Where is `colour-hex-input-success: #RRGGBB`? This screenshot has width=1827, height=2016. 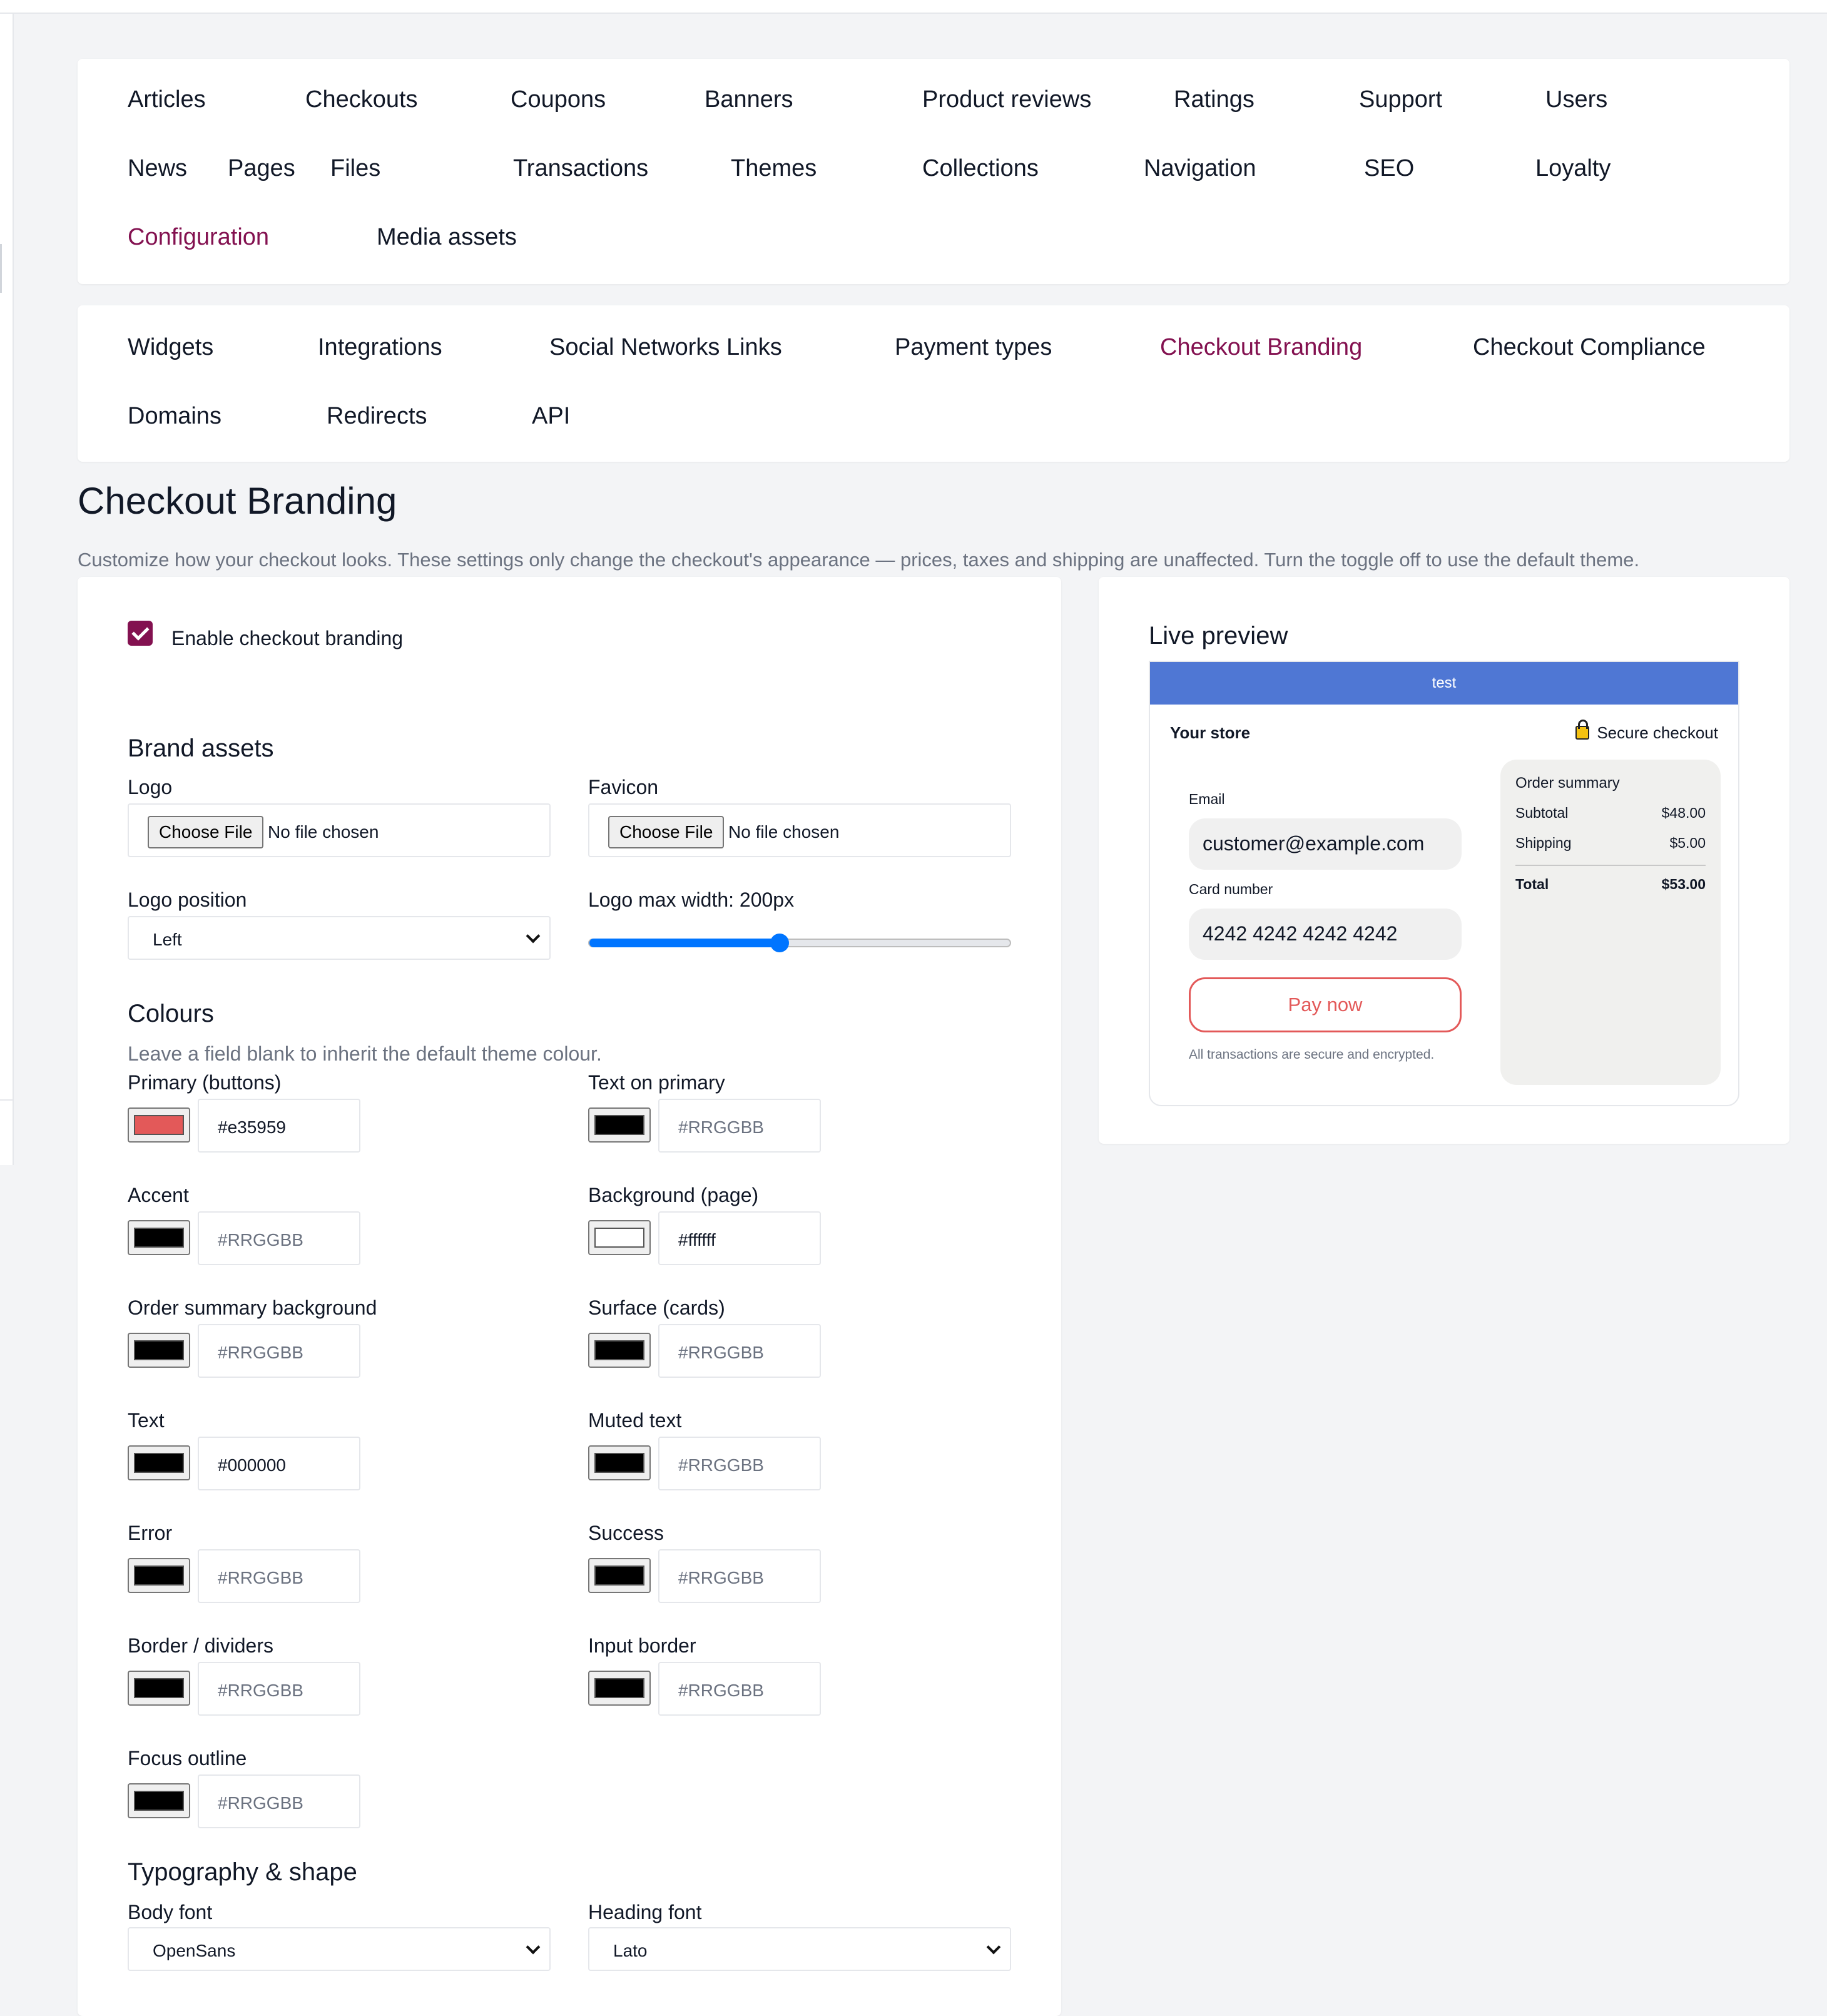
colour-hex-input-success: #RRGGBB is located at coordinates (739, 1576).